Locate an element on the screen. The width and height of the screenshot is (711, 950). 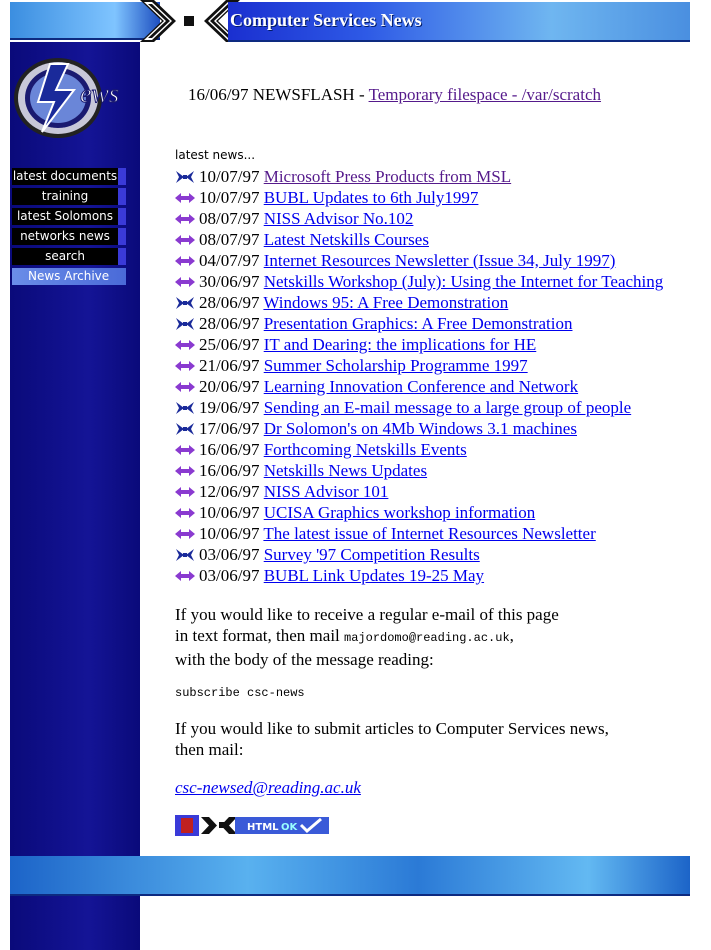
news-date: 19/06/97 is located at coordinates (229, 407).